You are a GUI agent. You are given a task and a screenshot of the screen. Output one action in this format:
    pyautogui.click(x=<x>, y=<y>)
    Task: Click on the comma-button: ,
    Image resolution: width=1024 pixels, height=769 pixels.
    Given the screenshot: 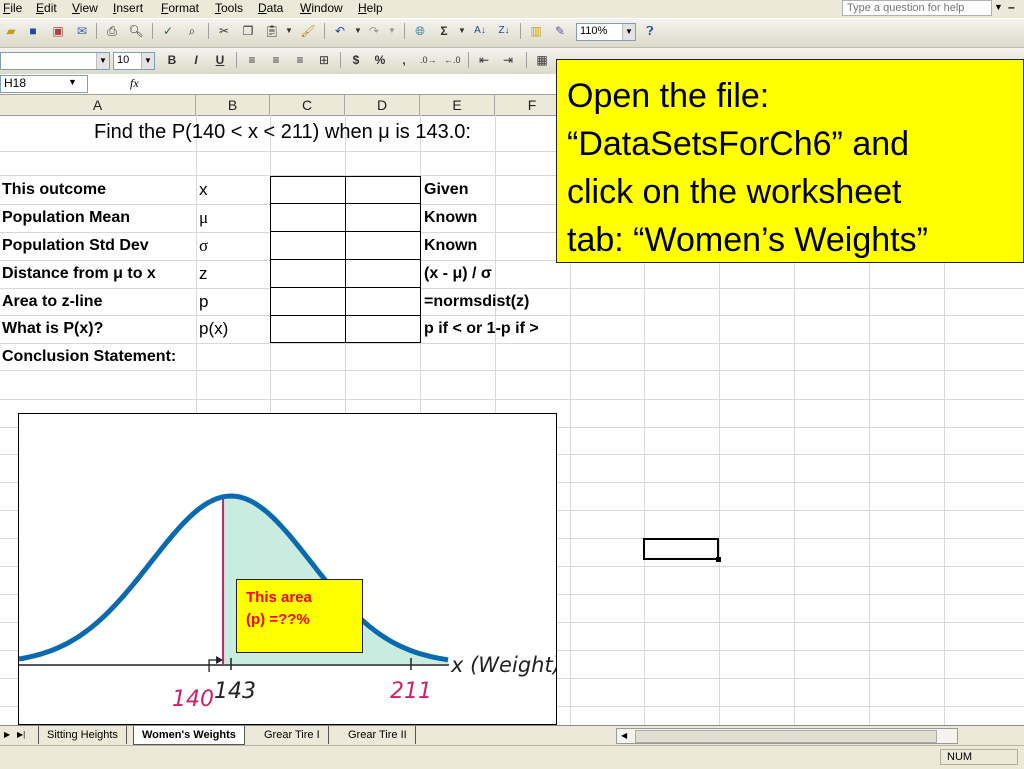 What is the action you would take?
    pyautogui.click(x=404, y=60)
    